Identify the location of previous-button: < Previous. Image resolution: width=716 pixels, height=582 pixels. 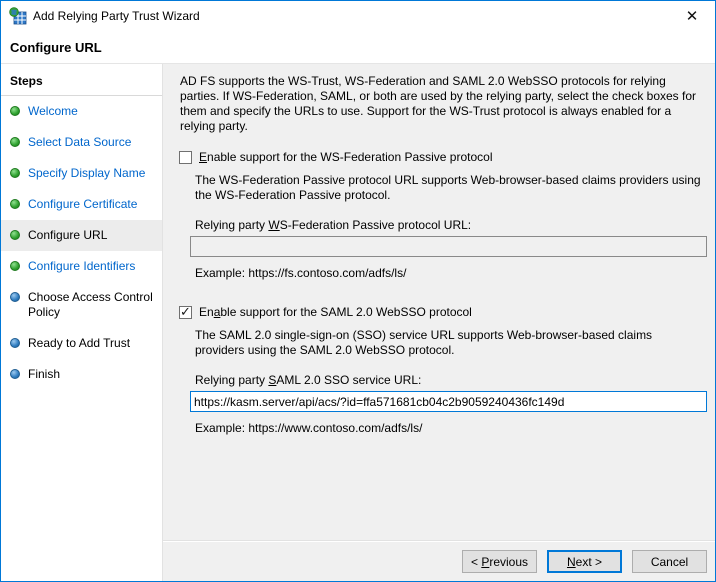
(499, 561).